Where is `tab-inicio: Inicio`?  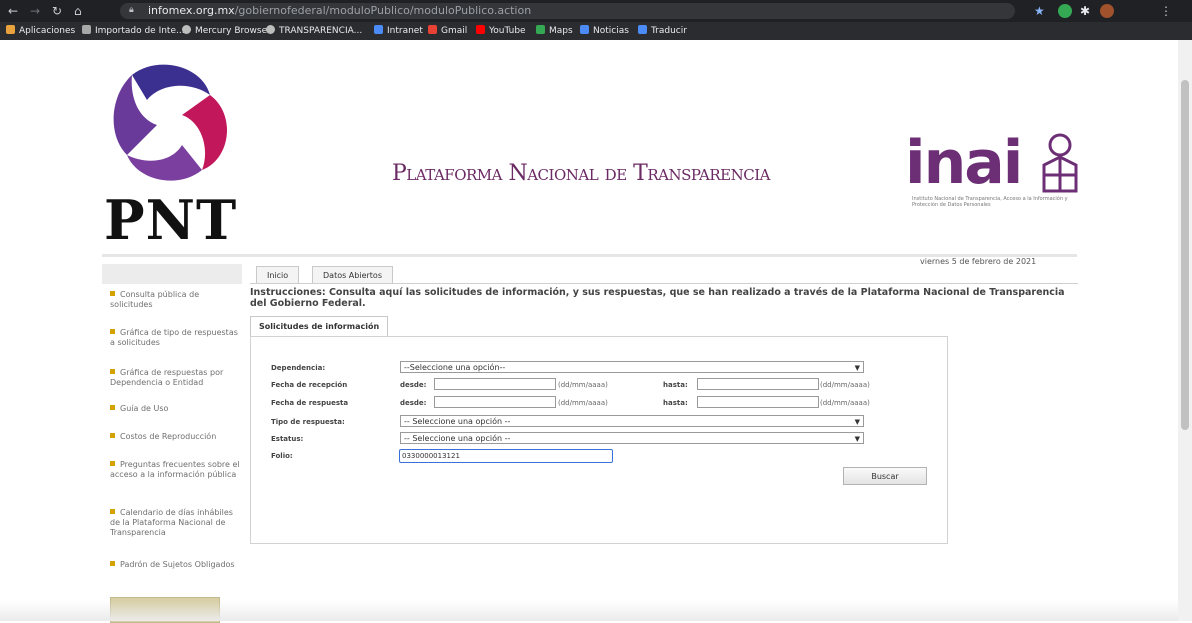
tab-inicio: Inicio is located at coordinates (278, 275).